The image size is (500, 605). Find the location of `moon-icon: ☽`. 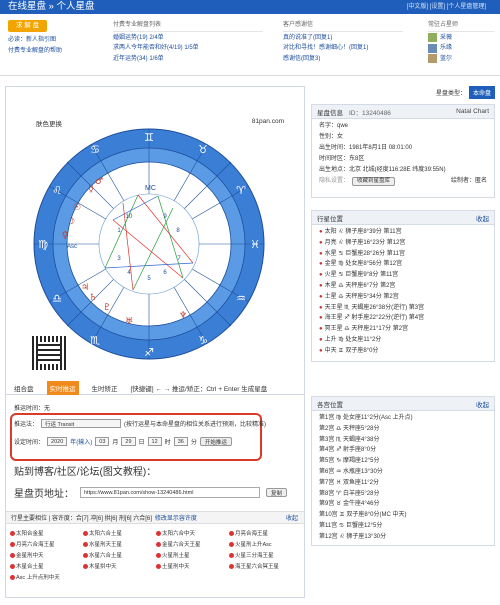

moon-icon: ☽ is located at coordinates (71, 222).